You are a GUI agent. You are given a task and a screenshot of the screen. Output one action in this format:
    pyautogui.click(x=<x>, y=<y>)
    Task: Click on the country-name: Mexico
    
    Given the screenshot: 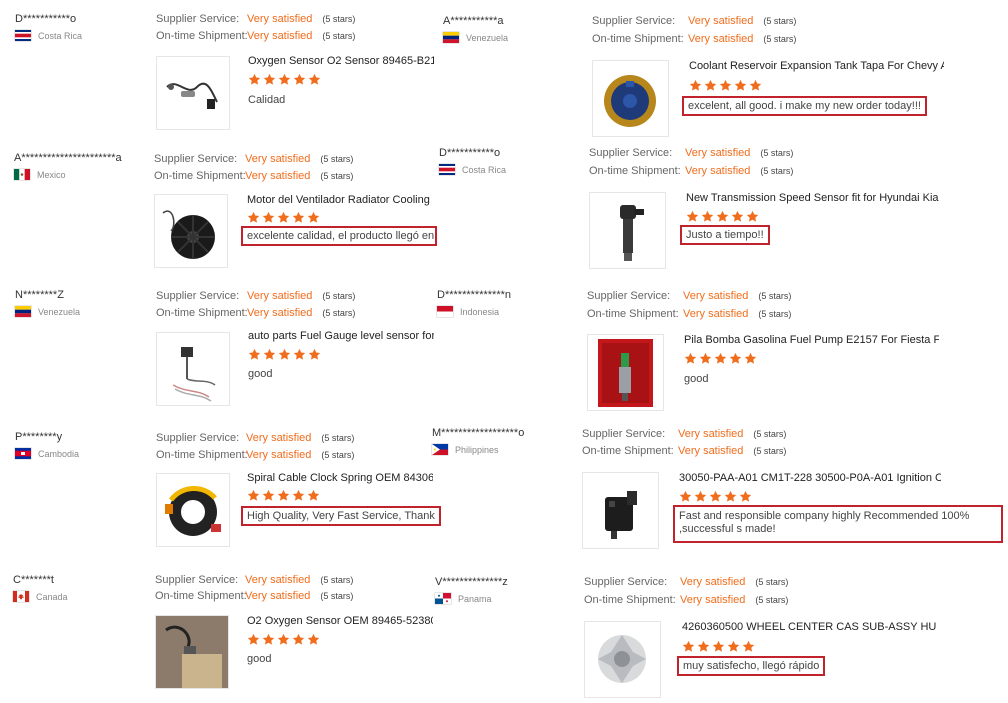 What is the action you would take?
    pyautogui.click(x=51, y=174)
    